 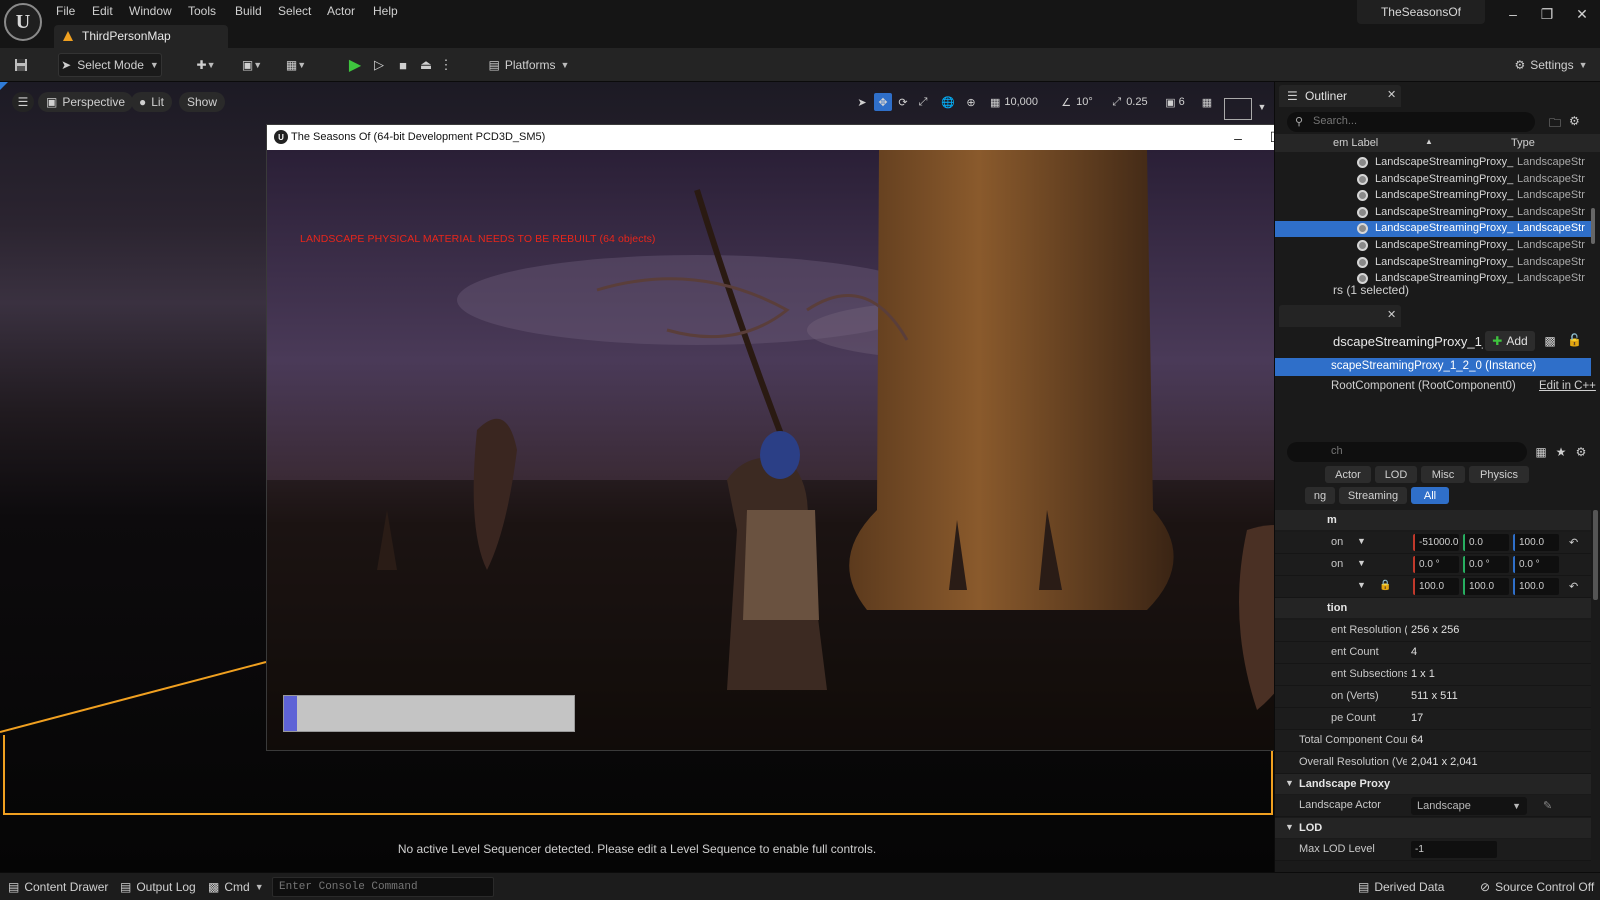 I want to click on translate-tool-icon: ✥, so click(x=883, y=102).